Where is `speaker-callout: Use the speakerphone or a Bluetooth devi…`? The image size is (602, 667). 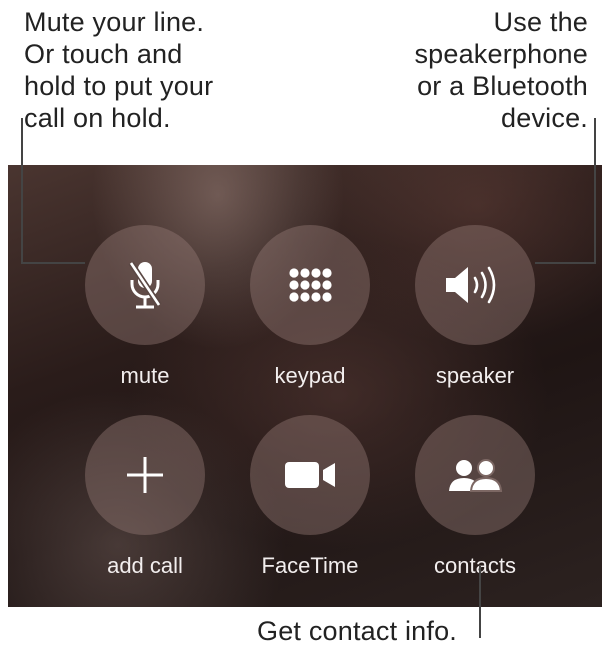 speaker-callout: Use the speakerphone or a Bluetooth devi… is located at coordinates (501, 70).